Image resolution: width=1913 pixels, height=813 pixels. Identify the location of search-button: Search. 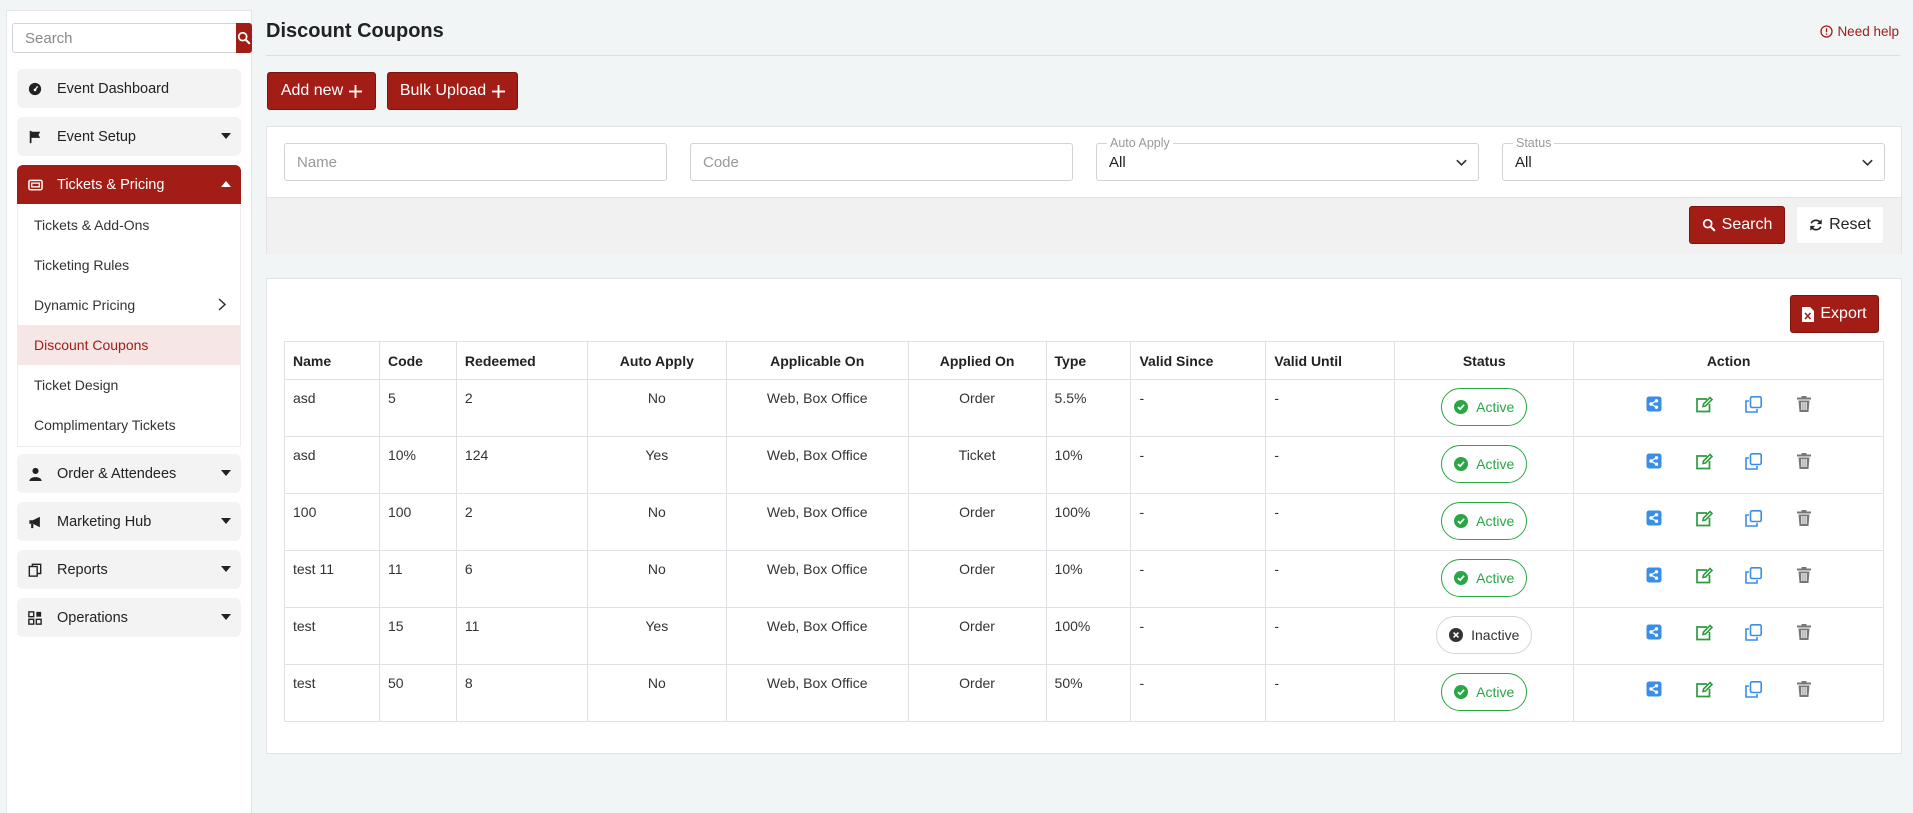
(1737, 225).